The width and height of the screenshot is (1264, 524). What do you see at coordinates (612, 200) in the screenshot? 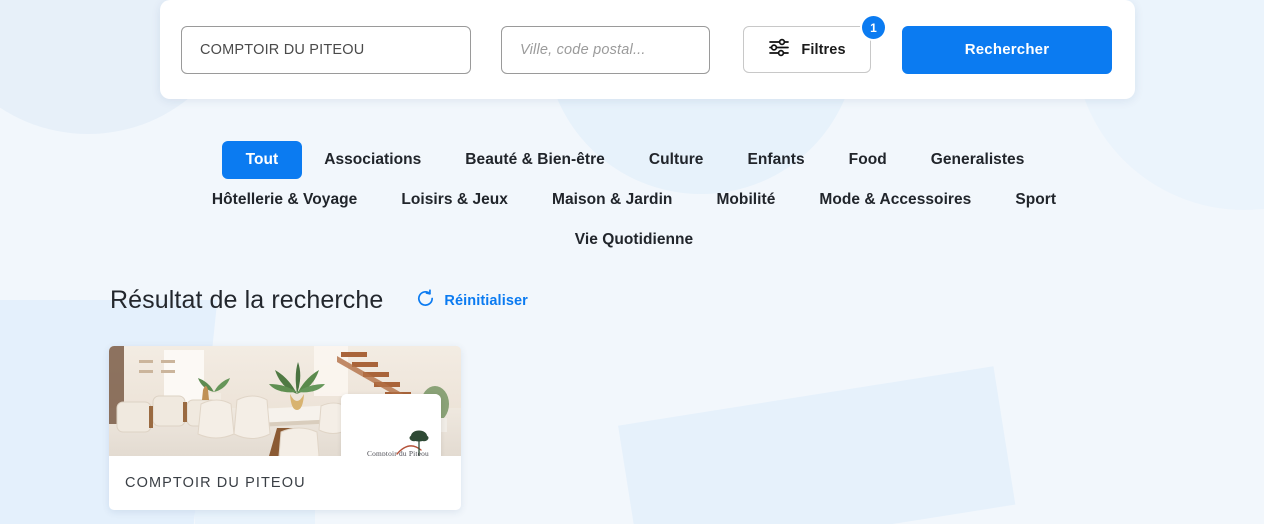
I see `category-tab-maison-jardin: Maison & Jardin` at bounding box center [612, 200].